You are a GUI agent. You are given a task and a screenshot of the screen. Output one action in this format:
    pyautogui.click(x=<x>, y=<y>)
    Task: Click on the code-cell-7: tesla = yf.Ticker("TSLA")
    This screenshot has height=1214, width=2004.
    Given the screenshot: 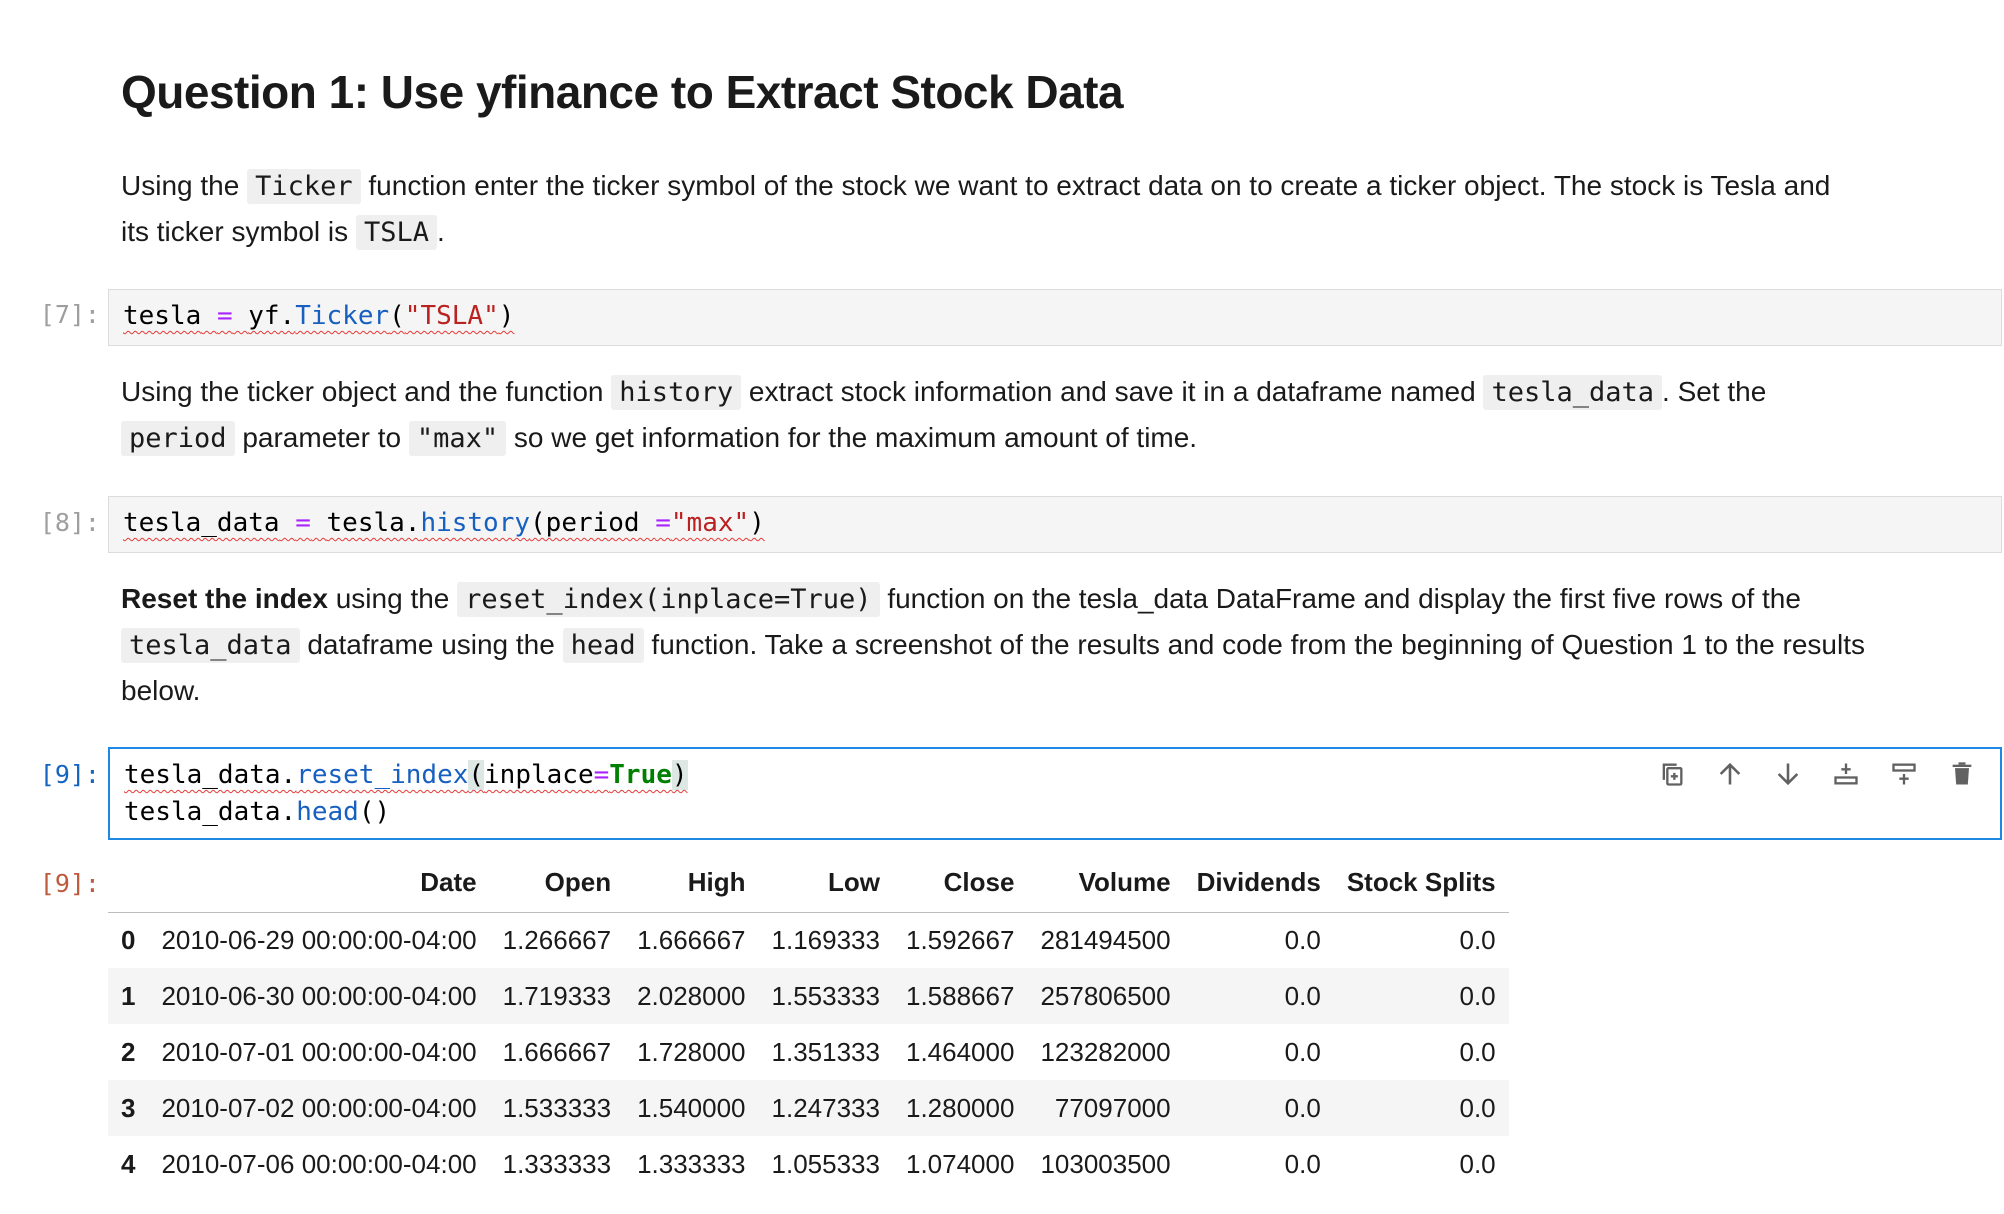 What is the action you would take?
    pyautogui.click(x=1055, y=317)
    